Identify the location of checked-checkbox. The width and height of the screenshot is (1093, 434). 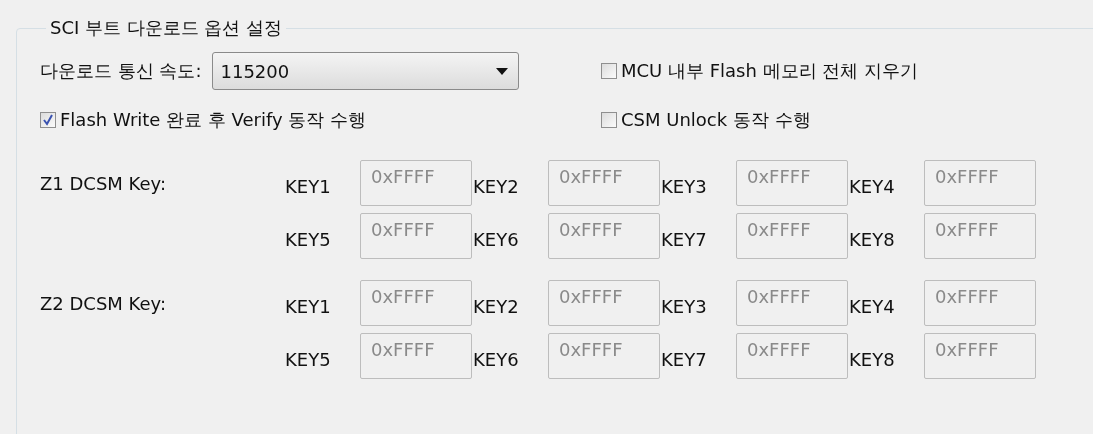
(48, 120).